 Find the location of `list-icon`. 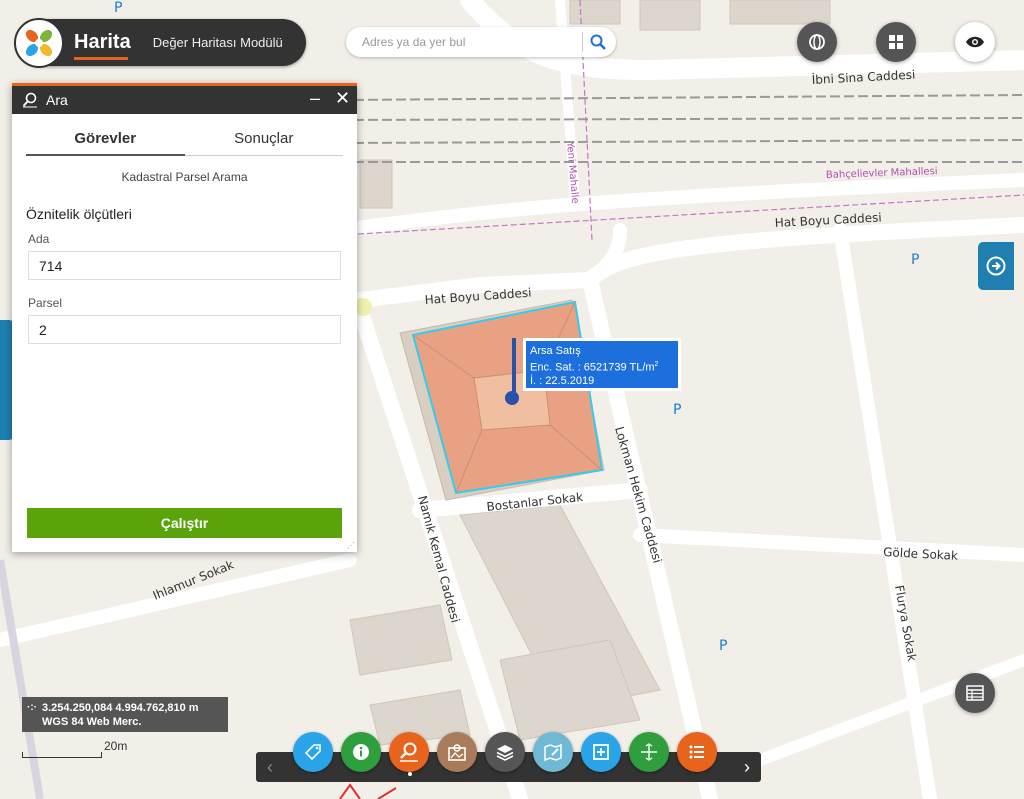

list-icon is located at coordinates (696, 752).